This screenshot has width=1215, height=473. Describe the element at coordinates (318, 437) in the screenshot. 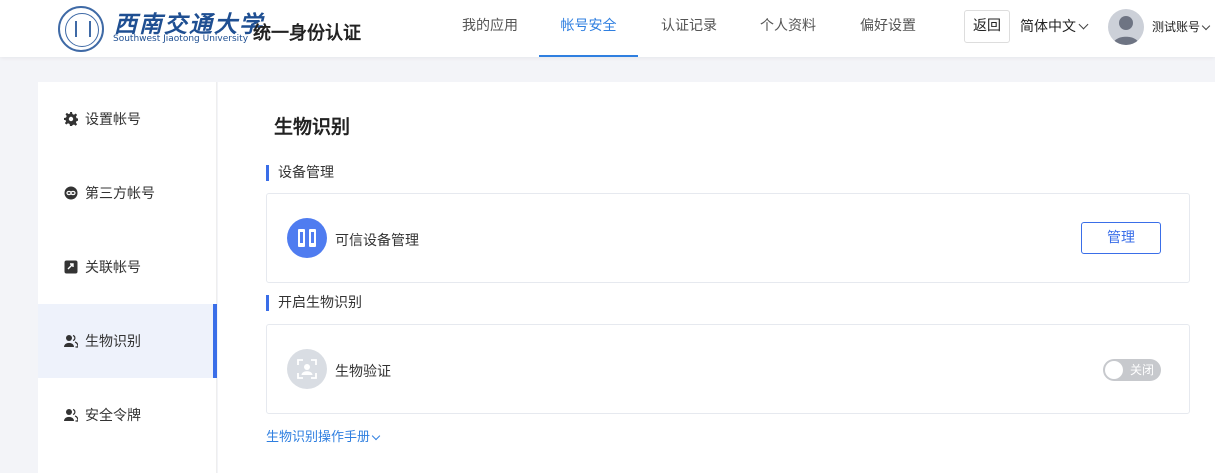

I see `manual-link-label: 生物识别操作手册` at that location.